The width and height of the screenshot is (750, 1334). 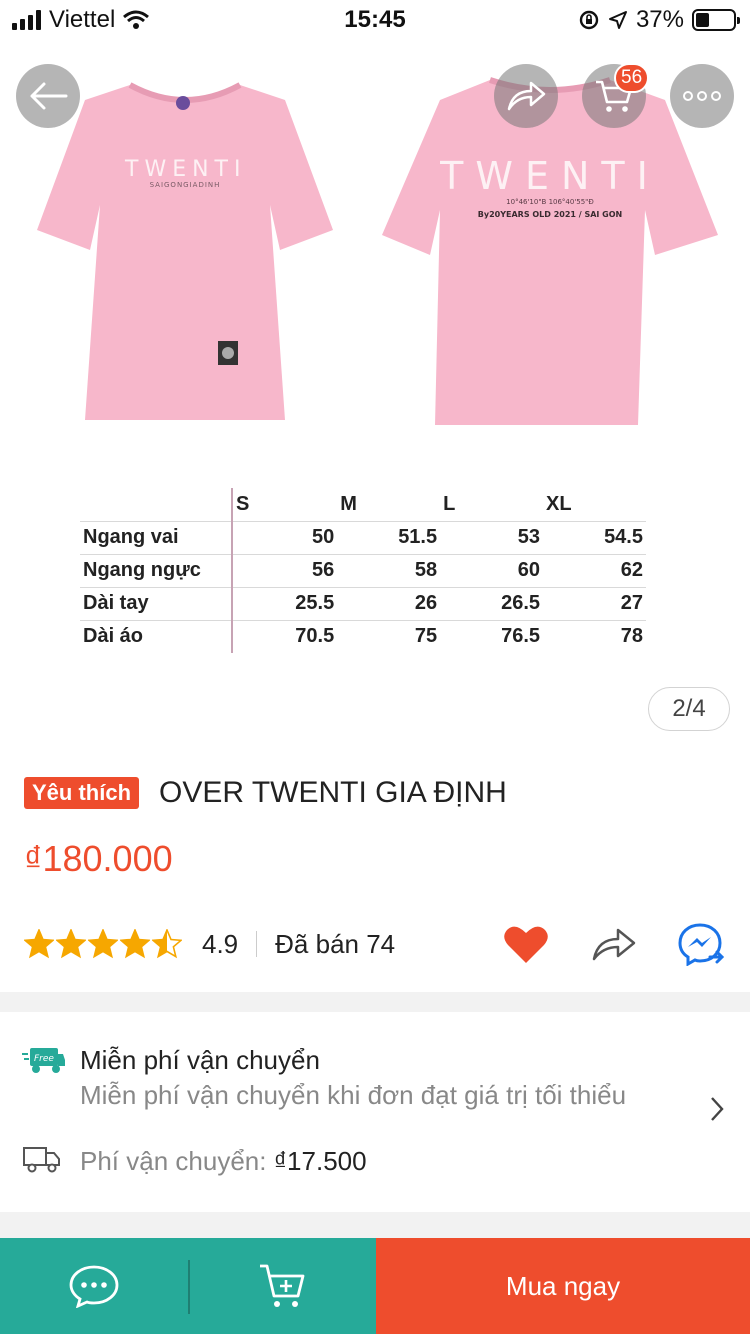 I want to click on add-to-cart-icon, so click(x=282, y=1285).